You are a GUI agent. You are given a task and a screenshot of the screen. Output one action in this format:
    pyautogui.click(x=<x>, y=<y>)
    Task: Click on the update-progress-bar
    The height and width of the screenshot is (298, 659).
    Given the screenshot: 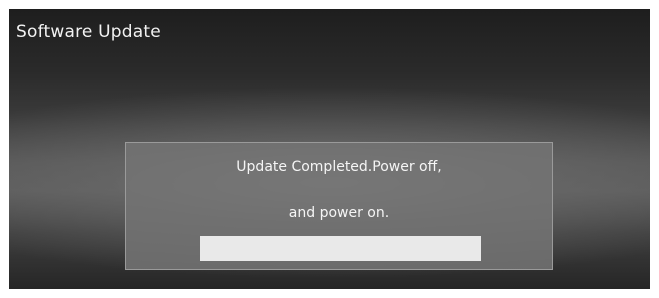 What is the action you would take?
    pyautogui.click(x=340, y=248)
    